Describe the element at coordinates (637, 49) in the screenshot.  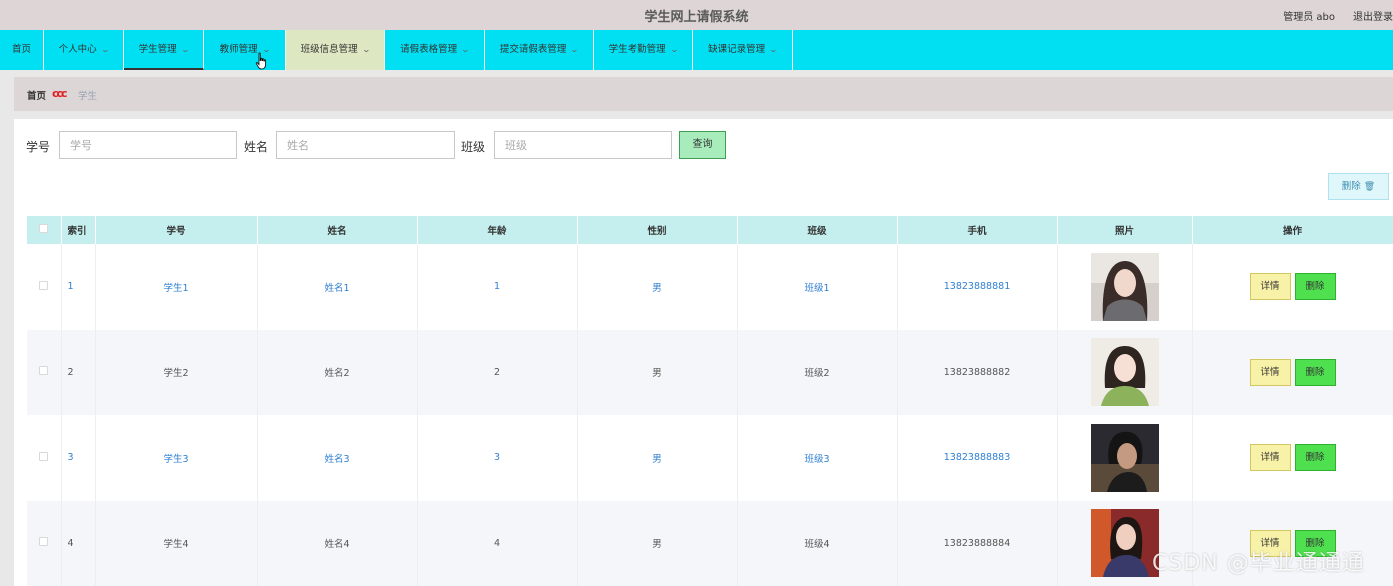
I see `nav-item-label: 学生考勤管理` at that location.